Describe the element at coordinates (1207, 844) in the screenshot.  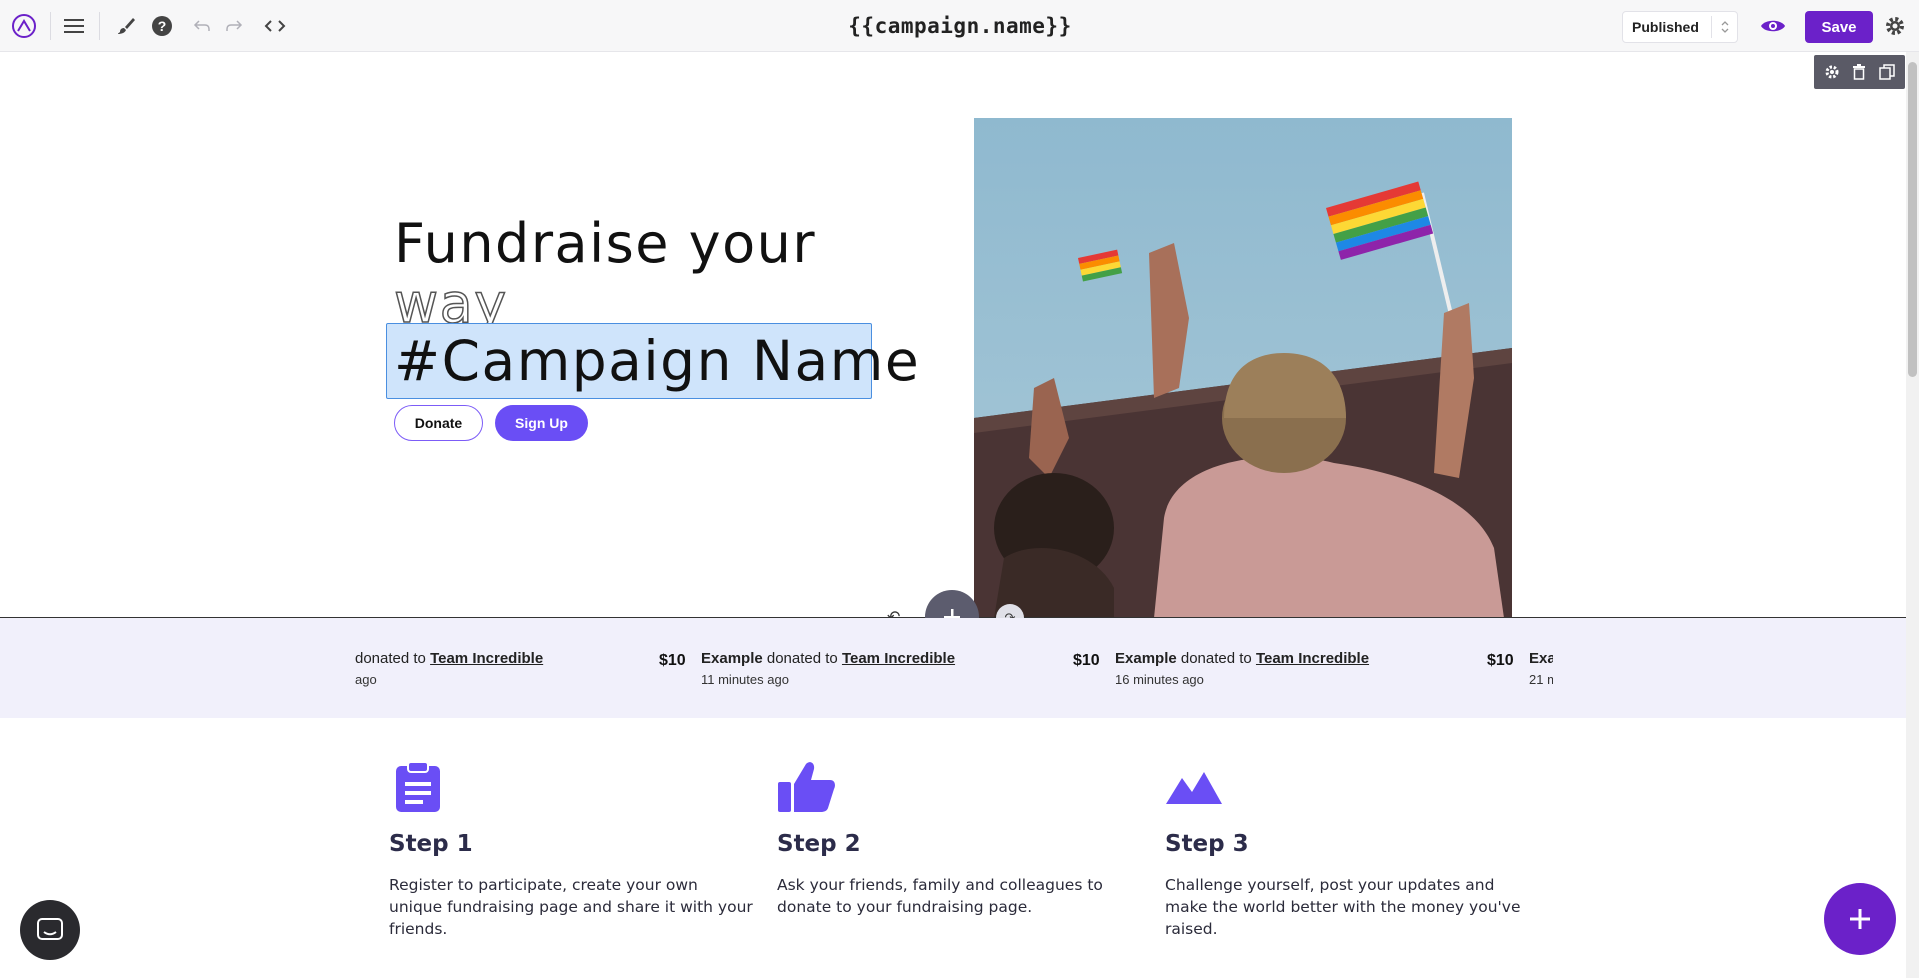
I see `step-3-title: Step 3` at that location.